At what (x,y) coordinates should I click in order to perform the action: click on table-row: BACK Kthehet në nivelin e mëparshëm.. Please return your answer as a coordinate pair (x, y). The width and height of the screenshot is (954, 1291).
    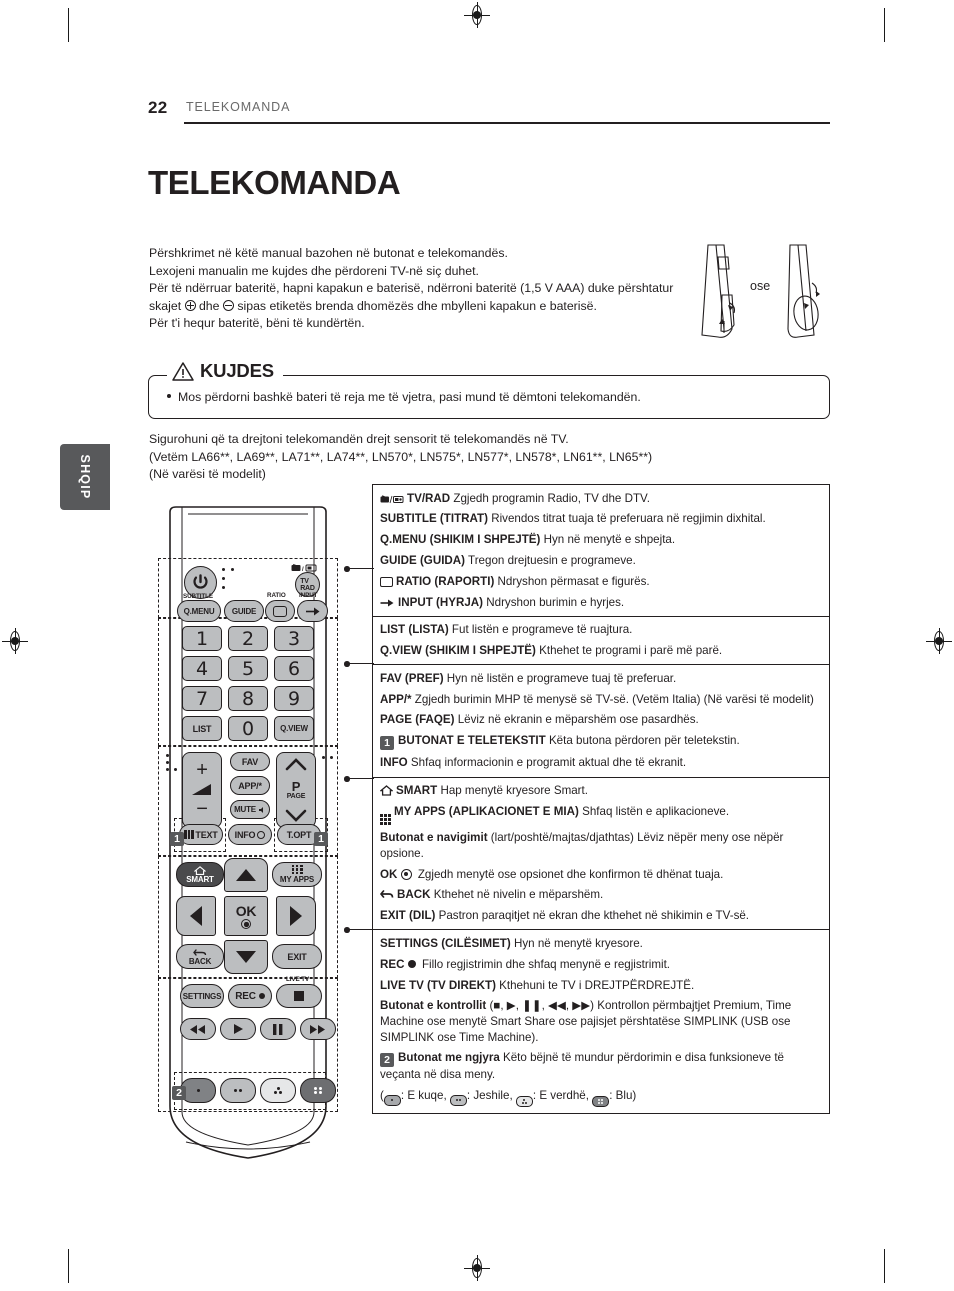
    Looking at the image, I should click on (601, 895).